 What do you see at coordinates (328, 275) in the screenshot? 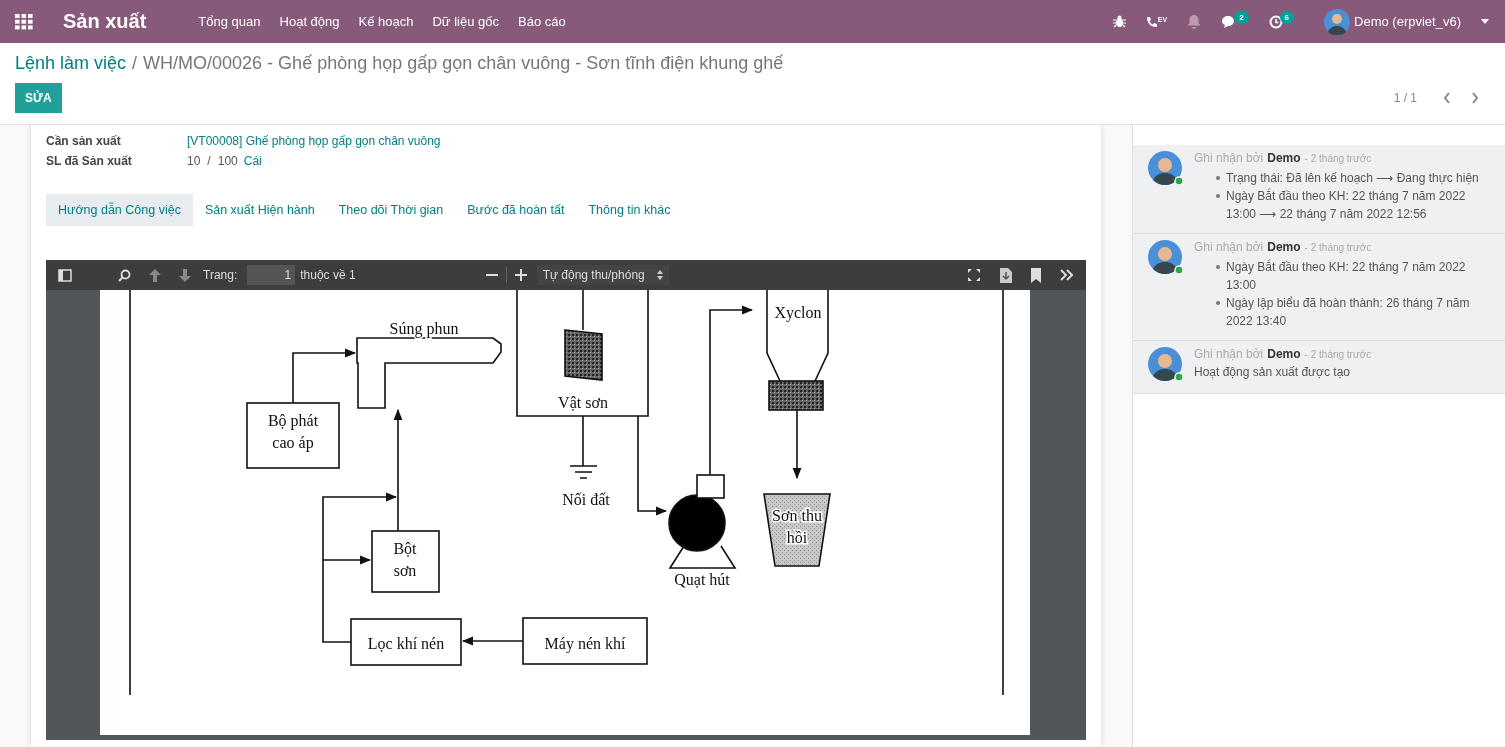
I see `page-total: thuộc về 1` at bounding box center [328, 275].